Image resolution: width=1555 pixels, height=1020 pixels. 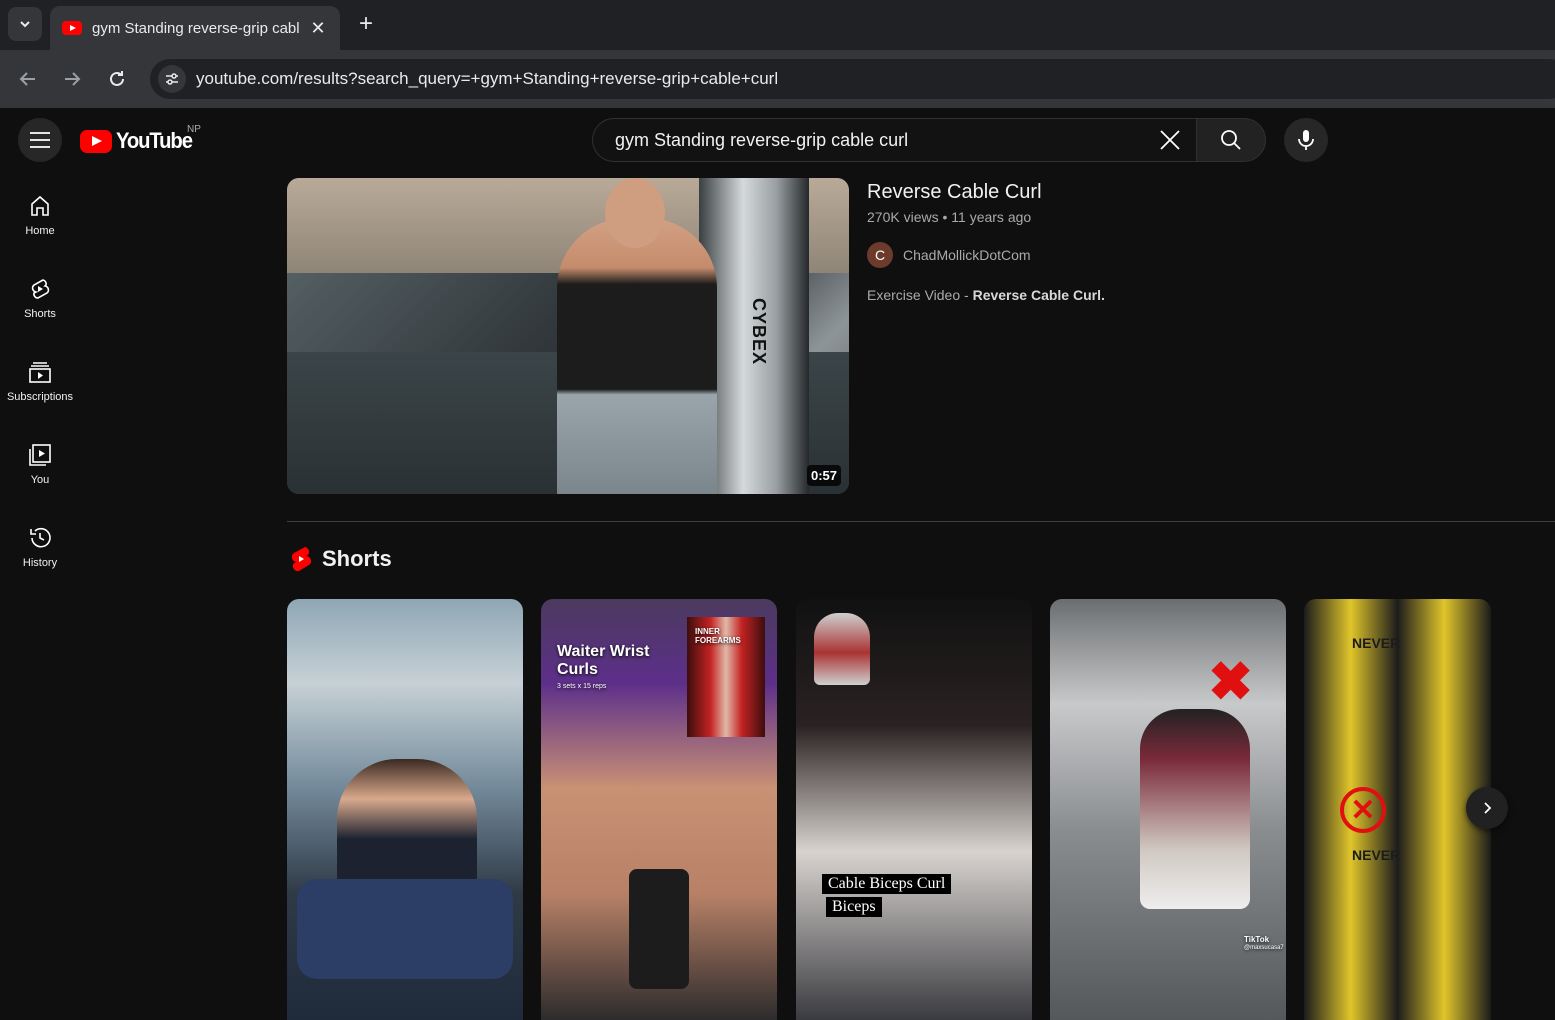 I want to click on guide-item-subscriptions: Subscriptions, so click(x=40, y=379).